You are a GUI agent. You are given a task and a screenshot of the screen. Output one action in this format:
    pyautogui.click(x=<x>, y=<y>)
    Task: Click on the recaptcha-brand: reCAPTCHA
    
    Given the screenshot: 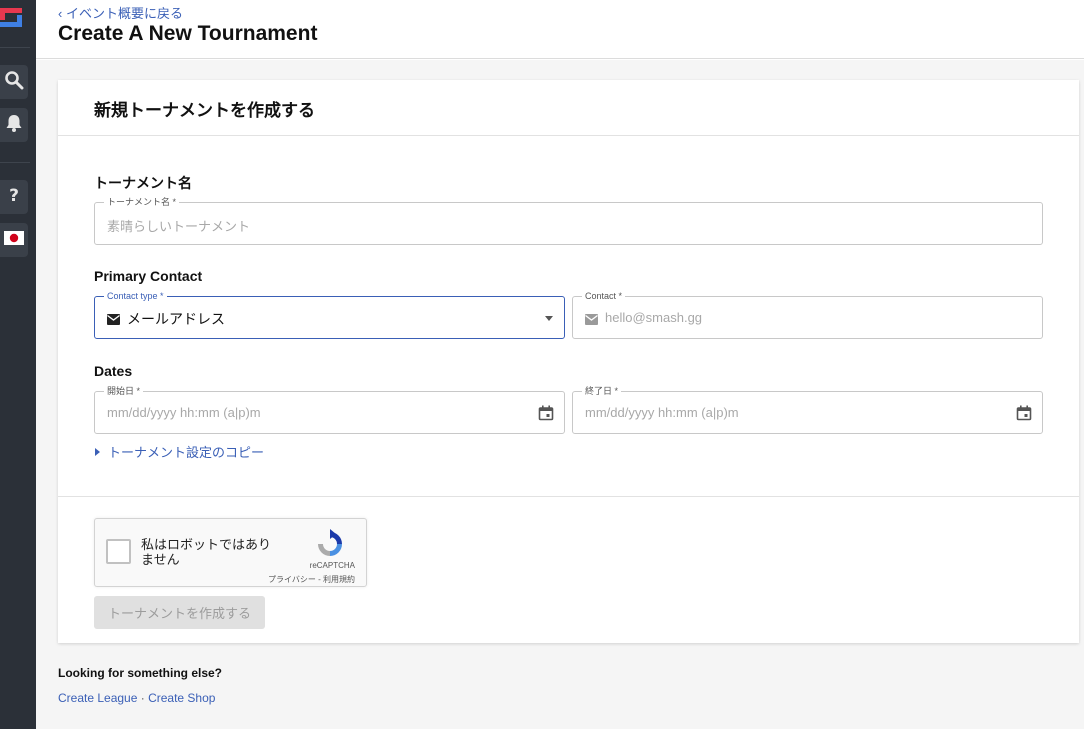 What is the action you would take?
    pyautogui.click(x=332, y=565)
    